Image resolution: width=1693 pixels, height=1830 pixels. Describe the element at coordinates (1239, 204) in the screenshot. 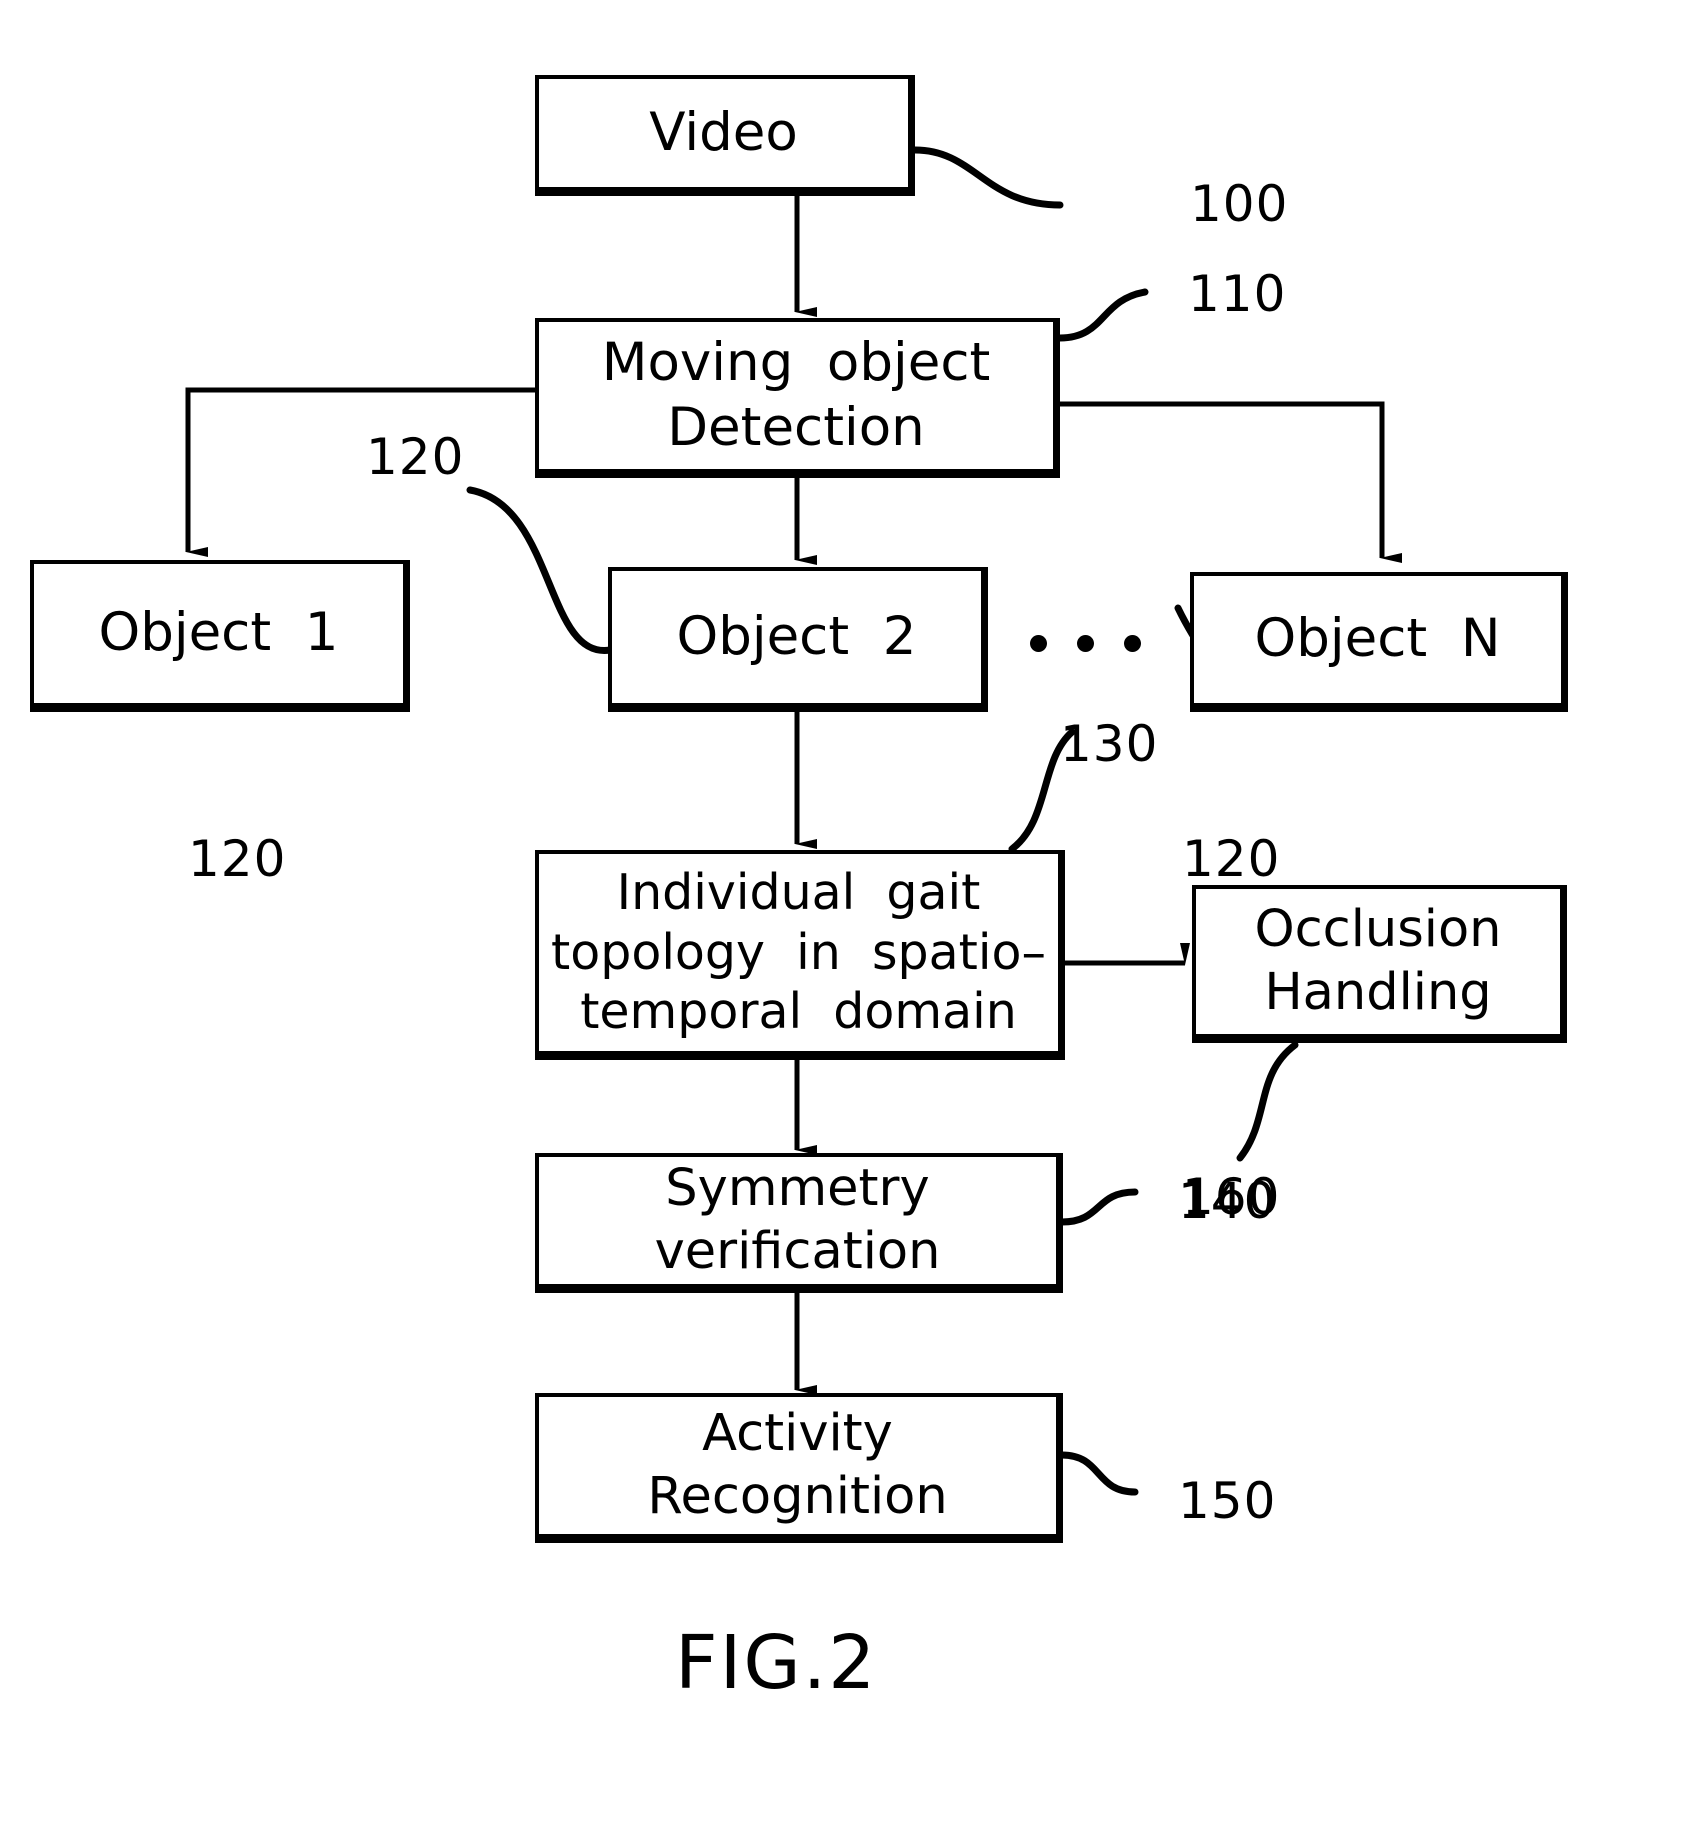

I see `ref-numeral-100: 100` at that location.